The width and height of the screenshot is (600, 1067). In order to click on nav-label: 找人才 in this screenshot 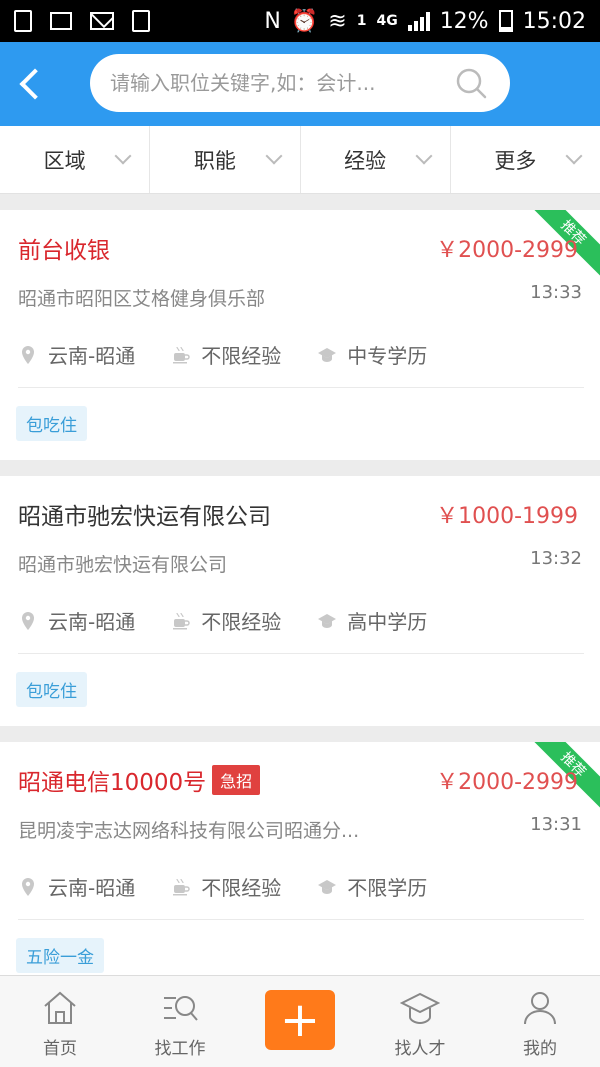, I will do `click(420, 1049)`.